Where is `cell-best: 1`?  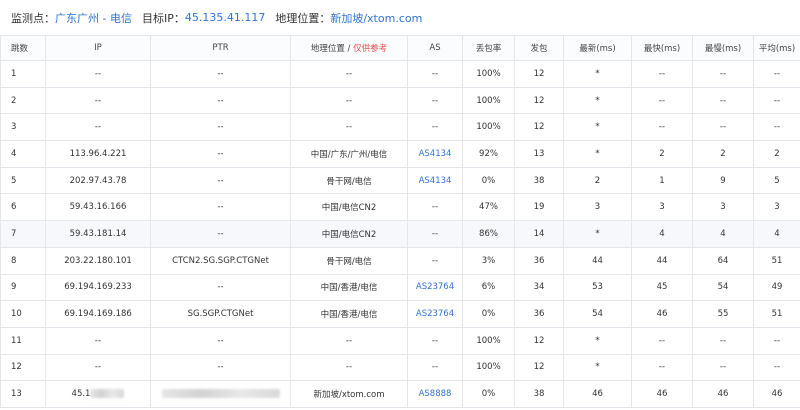
cell-best: 1 is located at coordinates (662, 180).